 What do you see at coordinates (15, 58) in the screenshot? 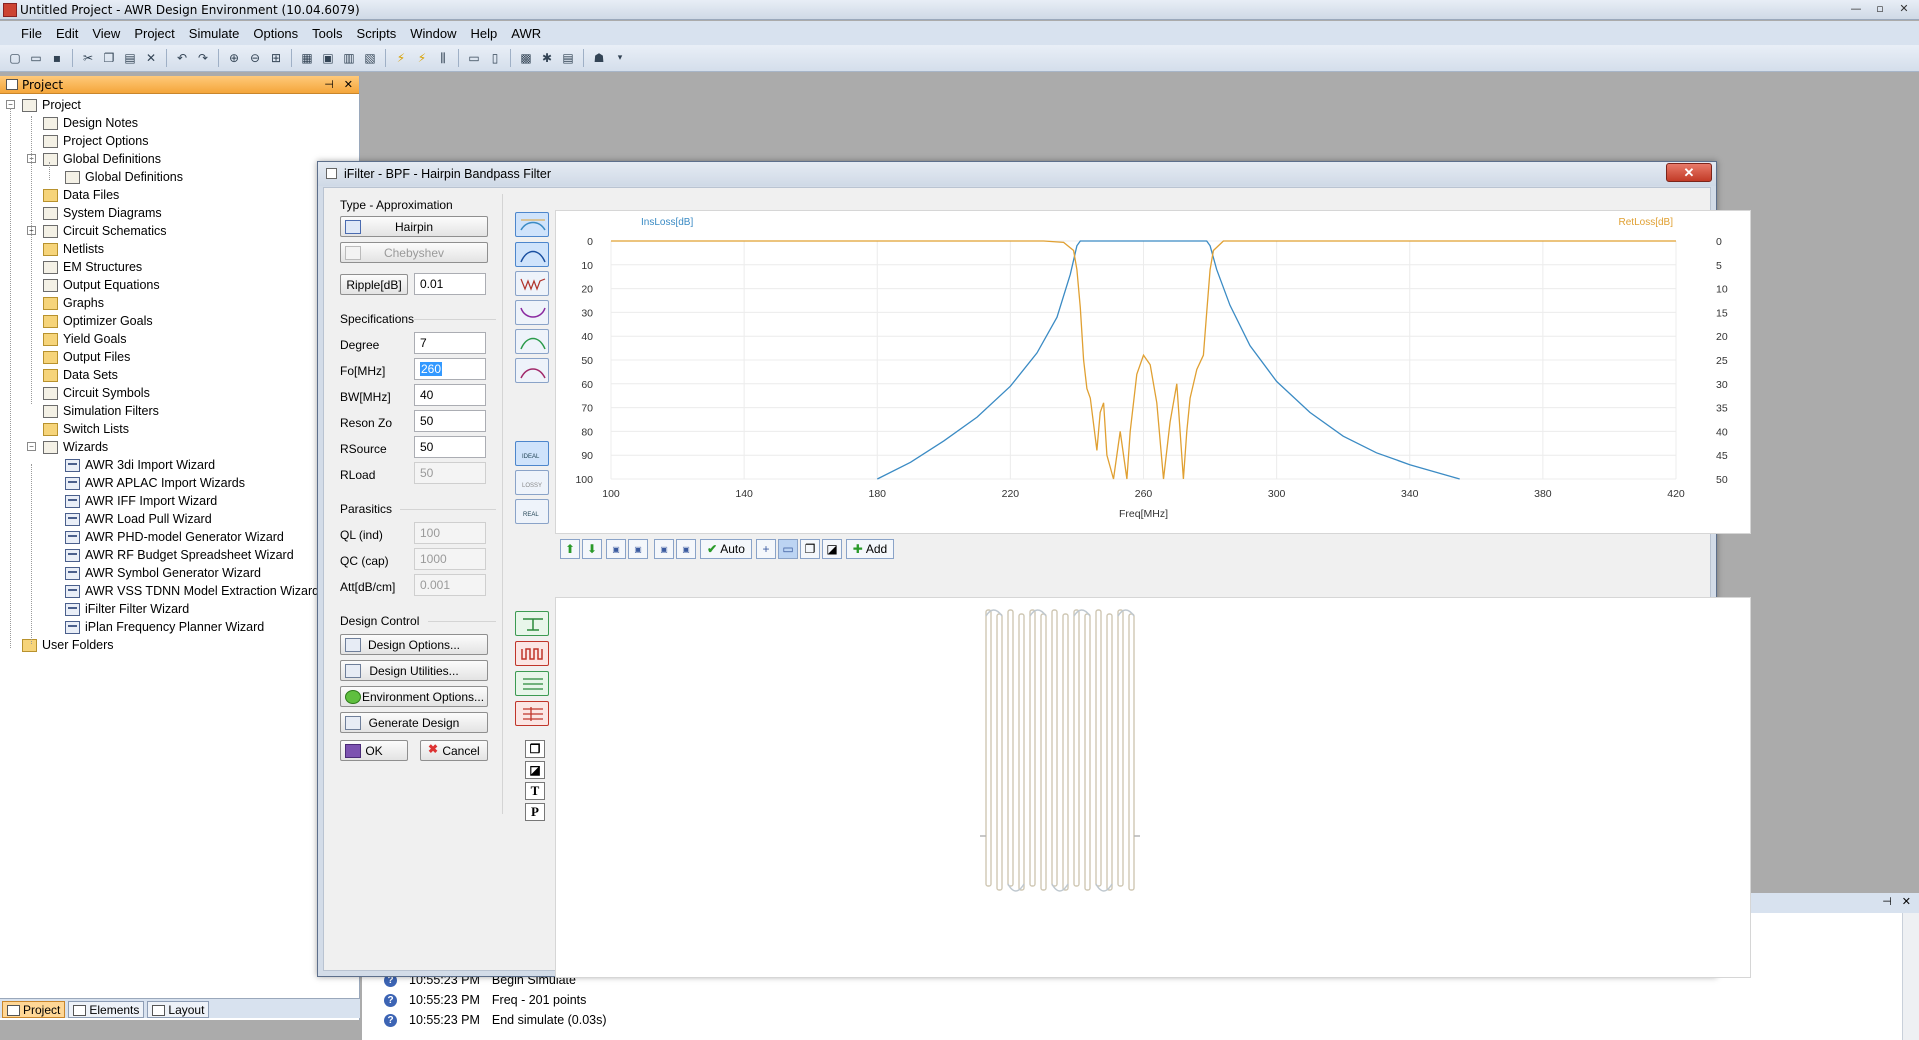
I see `new-file-icon: ▢` at bounding box center [15, 58].